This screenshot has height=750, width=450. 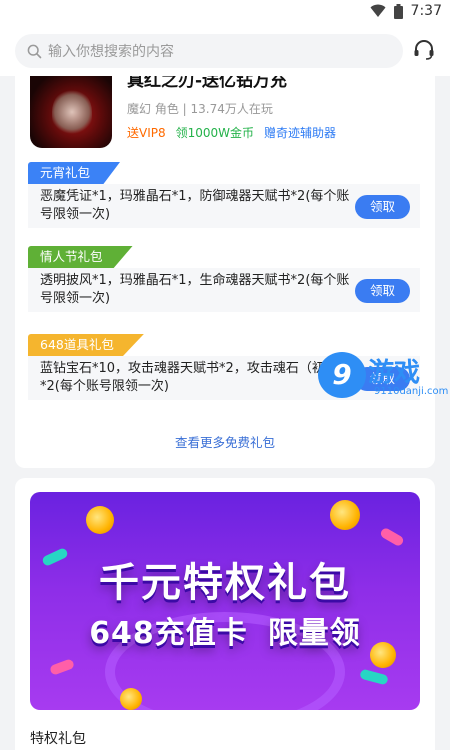 What do you see at coordinates (215, 133) in the screenshot?
I see `tag-coins: 领1000W金币` at bounding box center [215, 133].